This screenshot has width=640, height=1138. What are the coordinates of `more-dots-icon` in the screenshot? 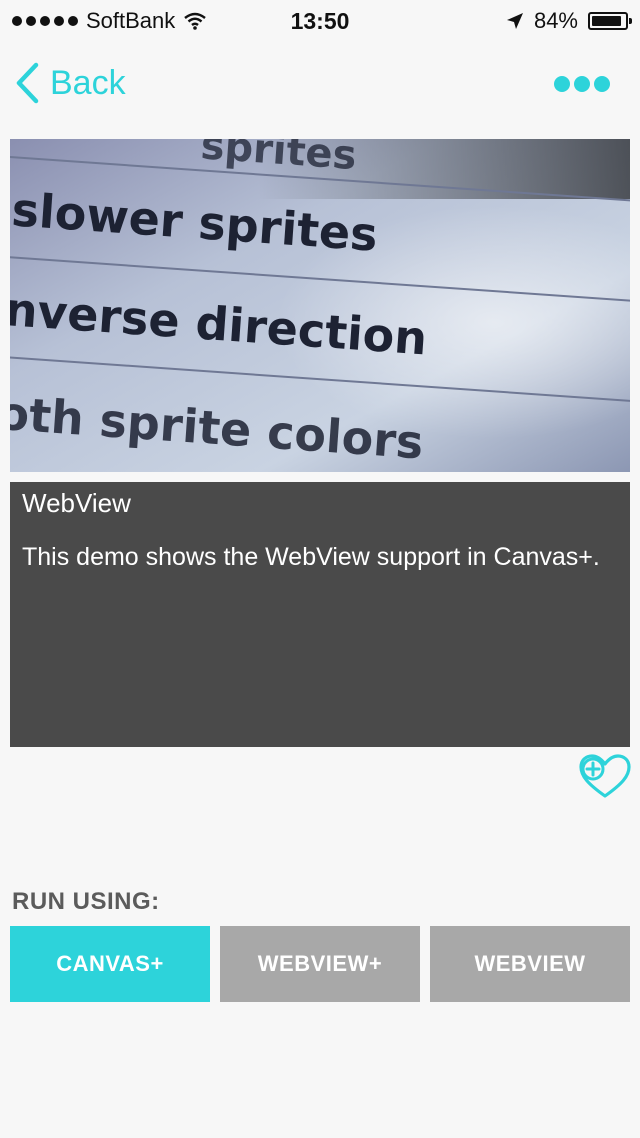 It's located at (562, 84).